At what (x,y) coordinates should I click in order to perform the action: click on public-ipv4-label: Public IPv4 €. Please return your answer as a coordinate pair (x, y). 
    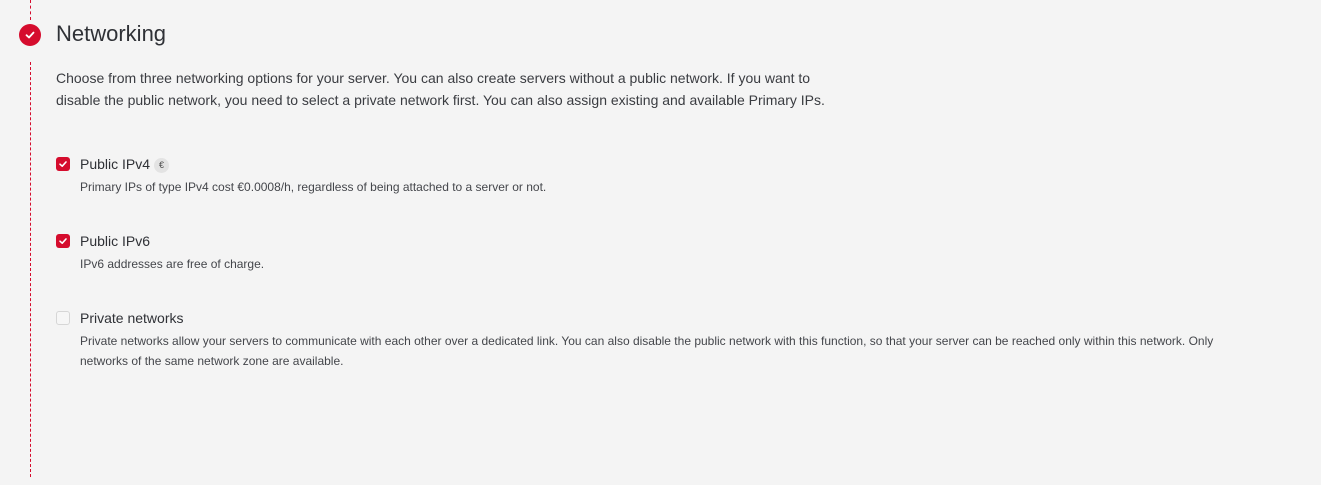
    Looking at the image, I should click on (125, 164).